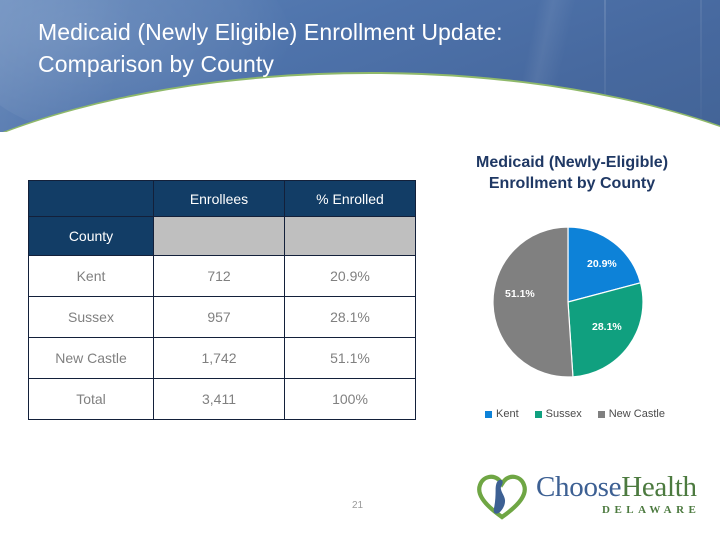 The image size is (720, 540). I want to click on pie-slice-new-castle, so click(533, 302).